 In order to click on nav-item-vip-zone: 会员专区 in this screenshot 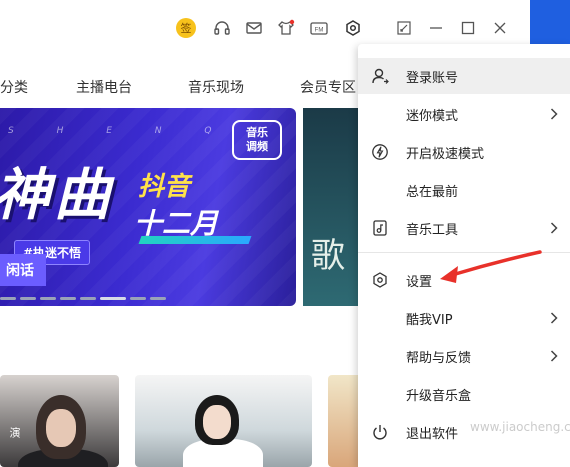, I will do `click(328, 87)`.